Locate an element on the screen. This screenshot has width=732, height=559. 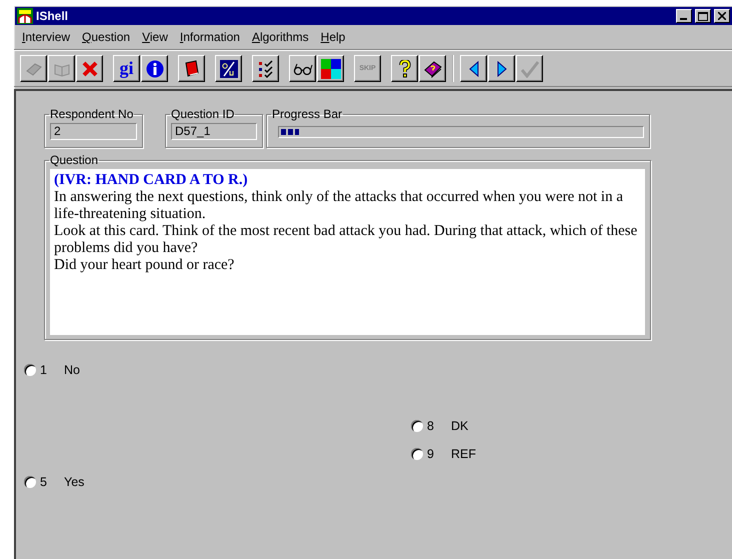
question-mark-icon is located at coordinates (404, 69).